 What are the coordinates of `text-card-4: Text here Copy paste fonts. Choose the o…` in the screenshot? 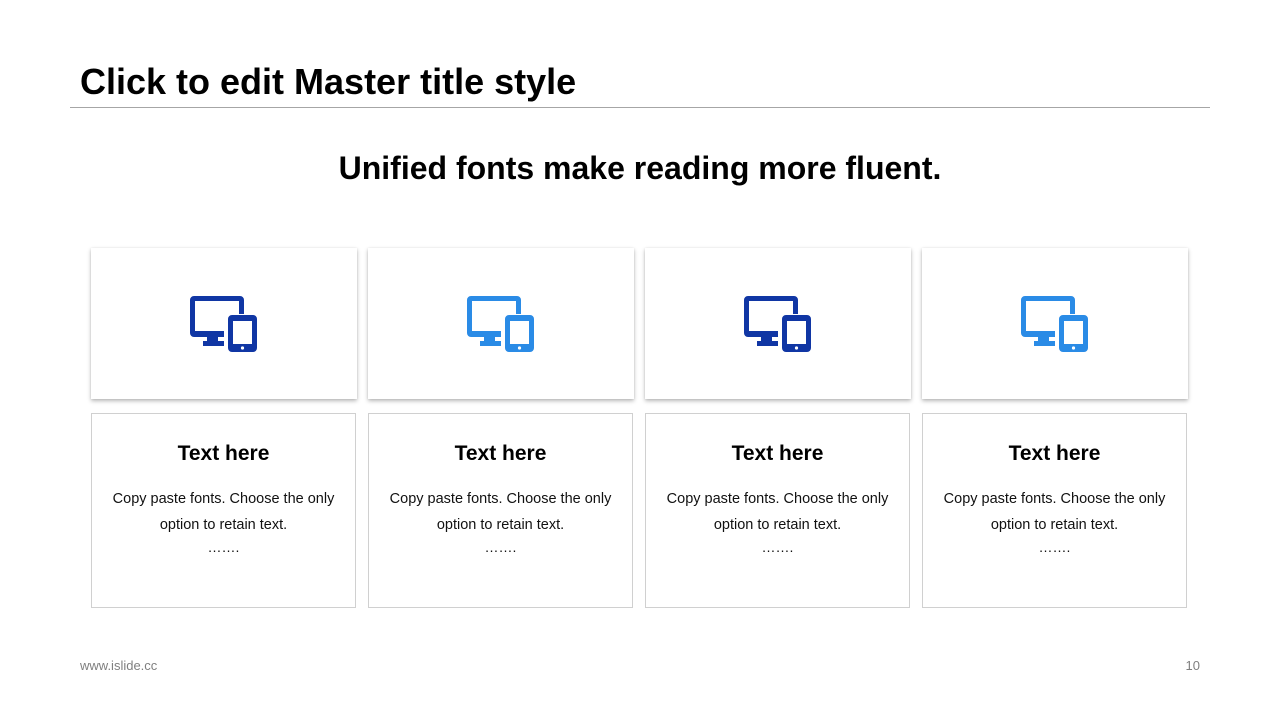 It's located at (1054, 510).